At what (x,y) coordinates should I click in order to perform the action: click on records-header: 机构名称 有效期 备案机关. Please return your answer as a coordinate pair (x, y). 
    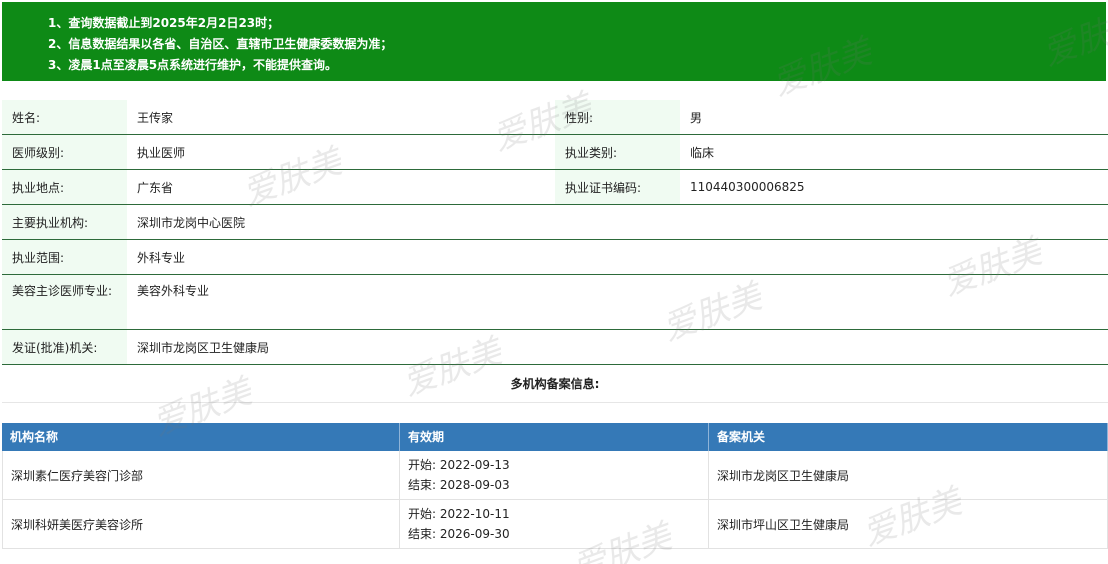
    Looking at the image, I should click on (555, 437).